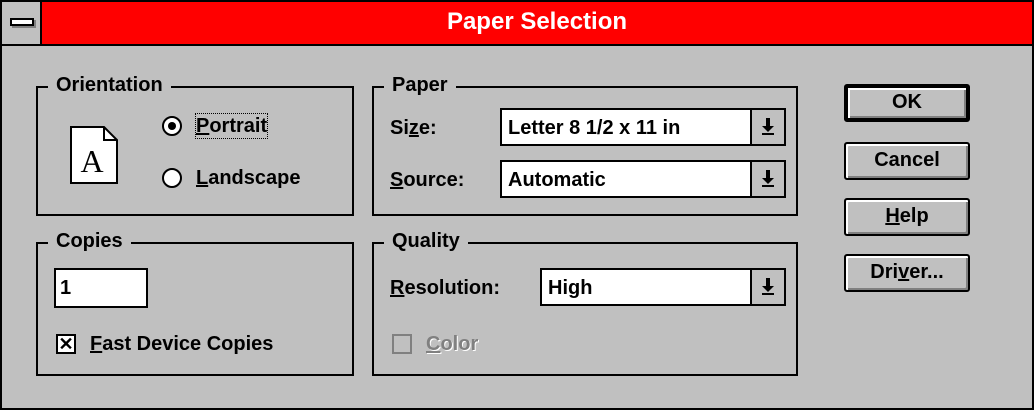 The image size is (1034, 410). I want to click on copies-value: 1, so click(66, 288).